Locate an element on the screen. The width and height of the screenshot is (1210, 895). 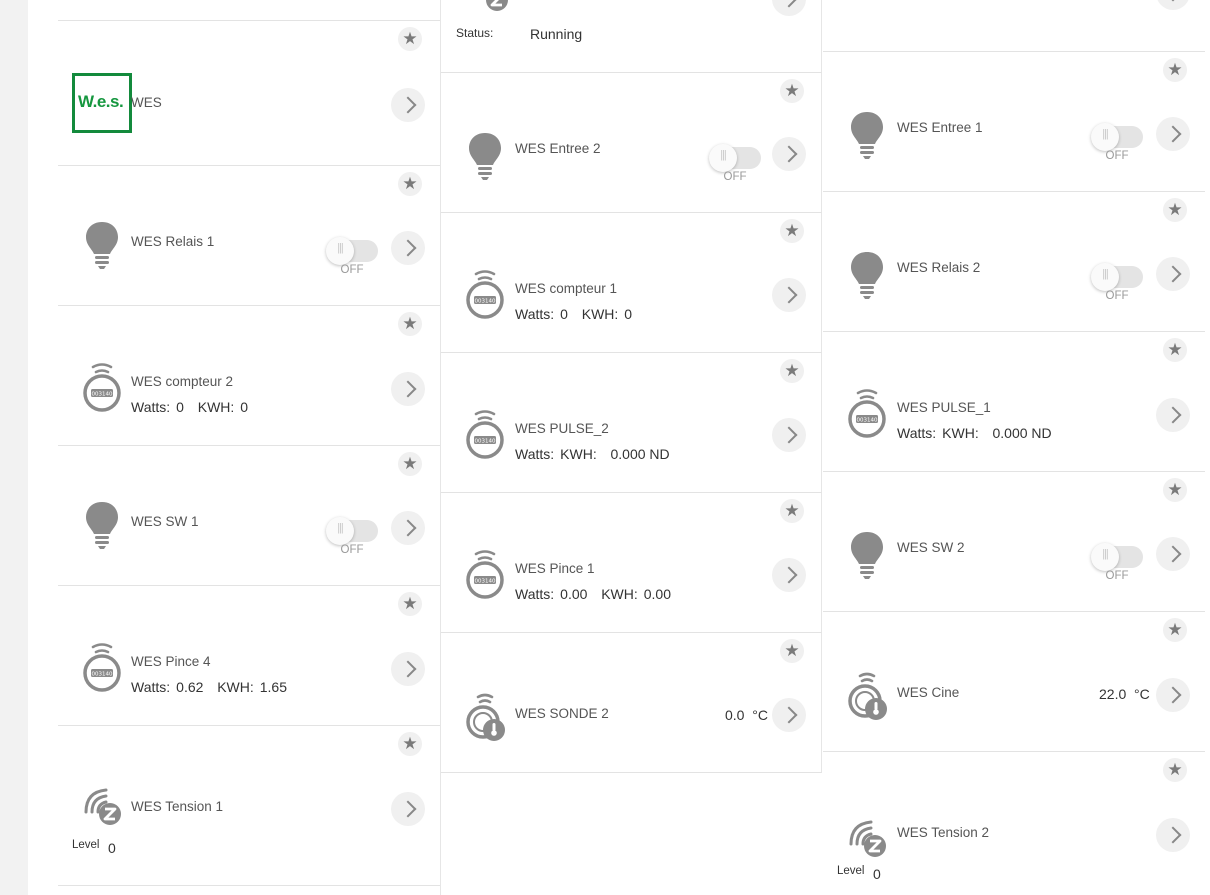
device-card-wes-relais-1: ★ WES Relais 1 OFF is located at coordinates (249, 236).